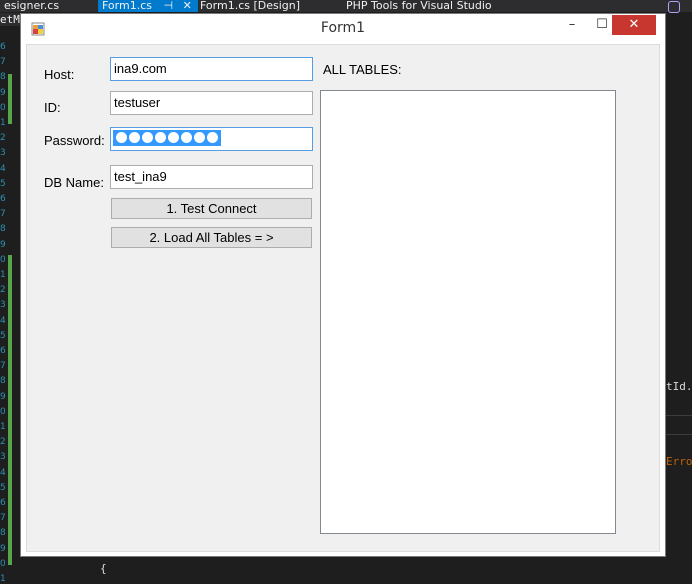 The image size is (692, 584). What do you see at coordinates (168, 6) in the screenshot?
I see `pin-icon: ⊣` at bounding box center [168, 6].